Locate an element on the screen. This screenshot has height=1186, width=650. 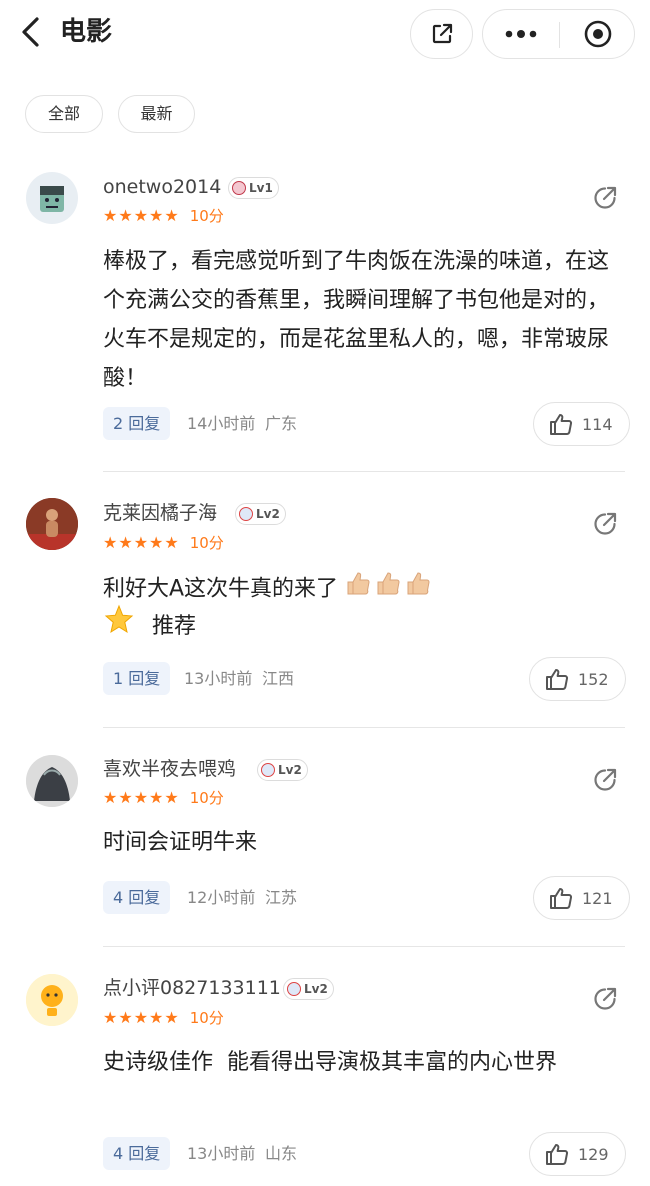
share-out-button is located at coordinates (441, 34).